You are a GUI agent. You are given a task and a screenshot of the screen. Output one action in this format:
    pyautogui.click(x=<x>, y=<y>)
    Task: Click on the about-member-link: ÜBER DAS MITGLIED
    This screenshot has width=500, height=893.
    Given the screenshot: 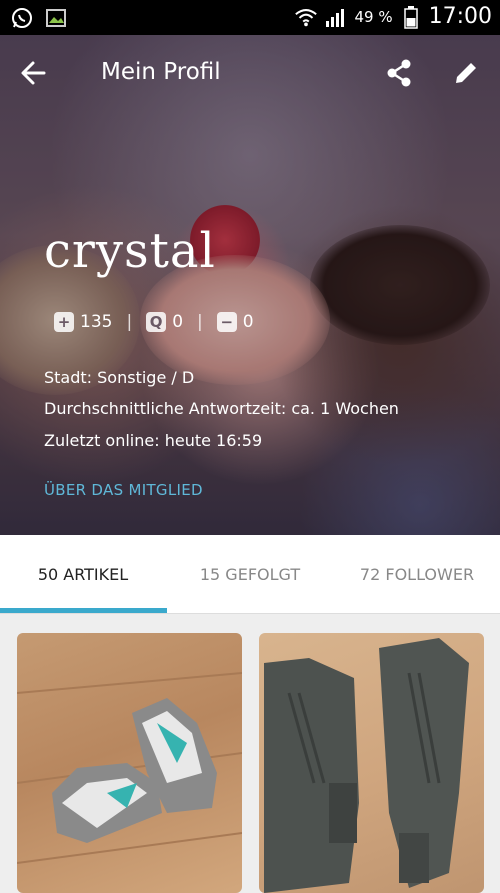 What is the action you would take?
    pyautogui.click(x=123, y=490)
    